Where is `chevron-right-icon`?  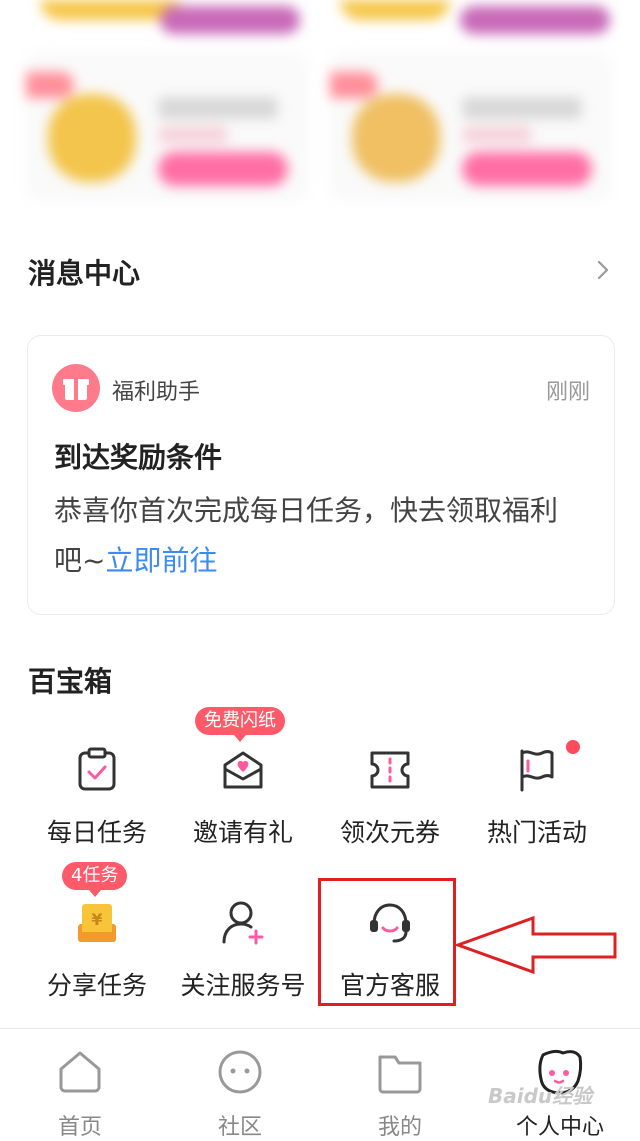 chevron-right-icon is located at coordinates (603, 270).